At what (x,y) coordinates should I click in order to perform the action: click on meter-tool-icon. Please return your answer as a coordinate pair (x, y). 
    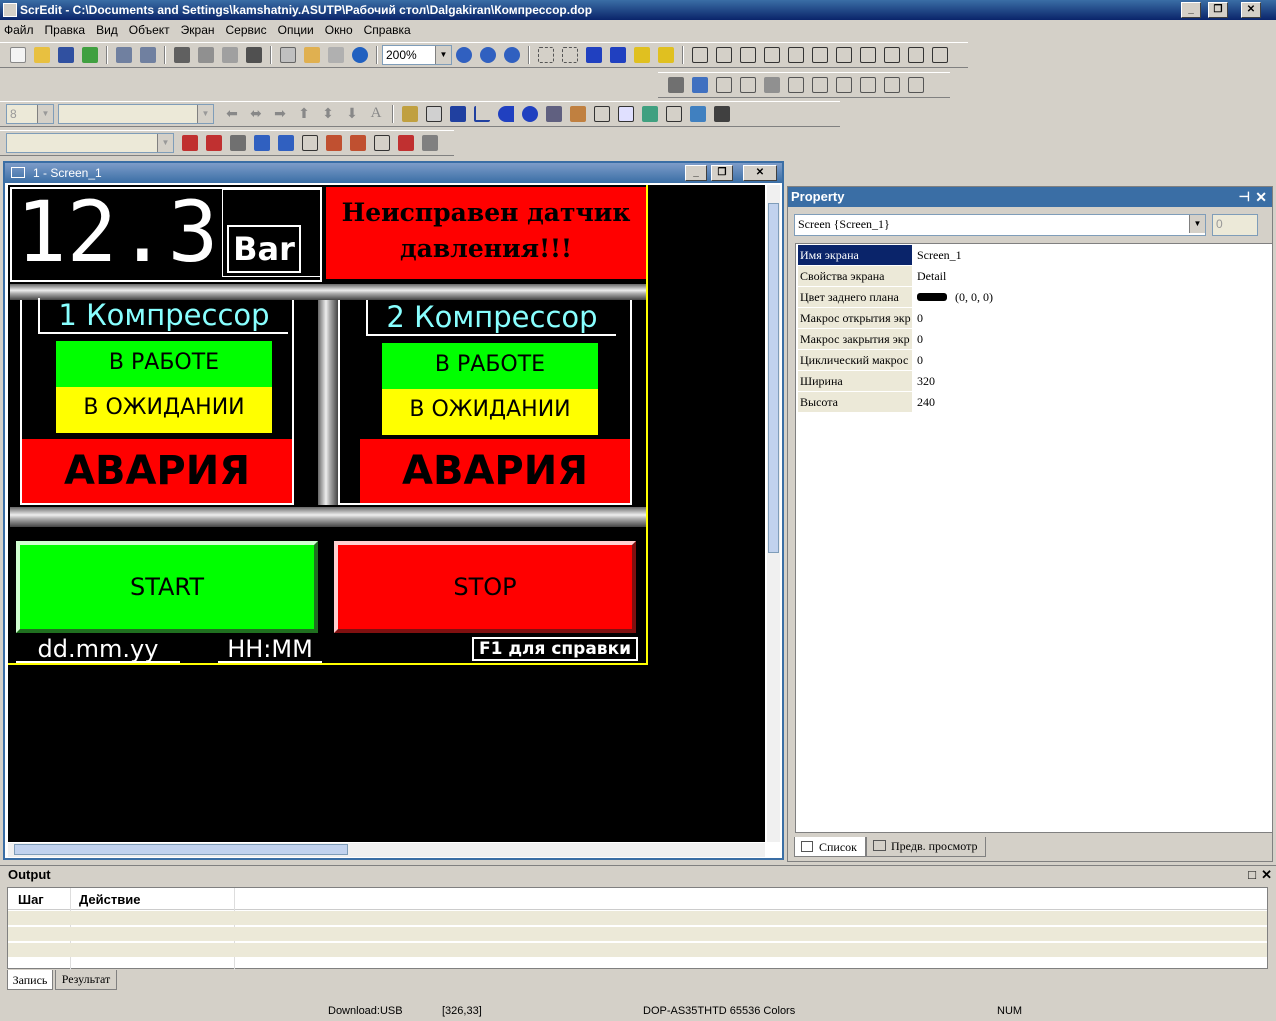
    Looking at the image, I should click on (434, 114).